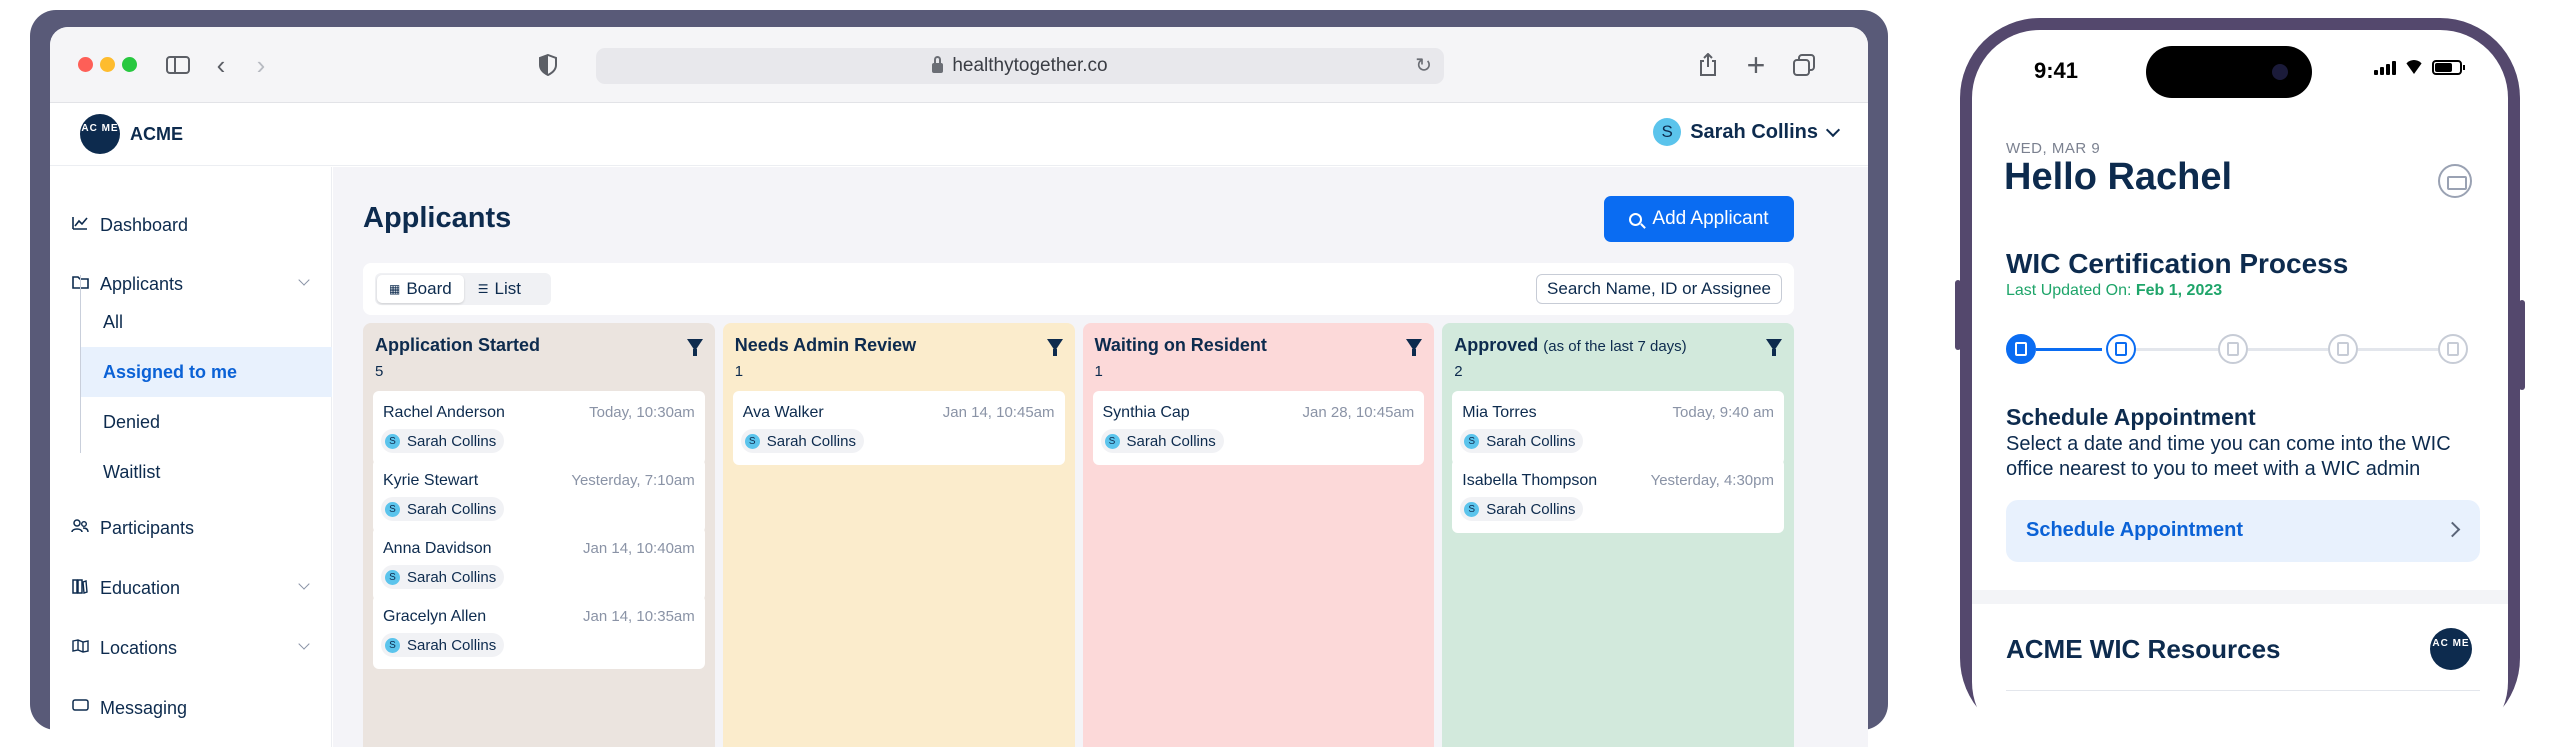 Image resolution: width=2560 pixels, height=750 pixels. I want to click on lock-icon, so click(938, 64).